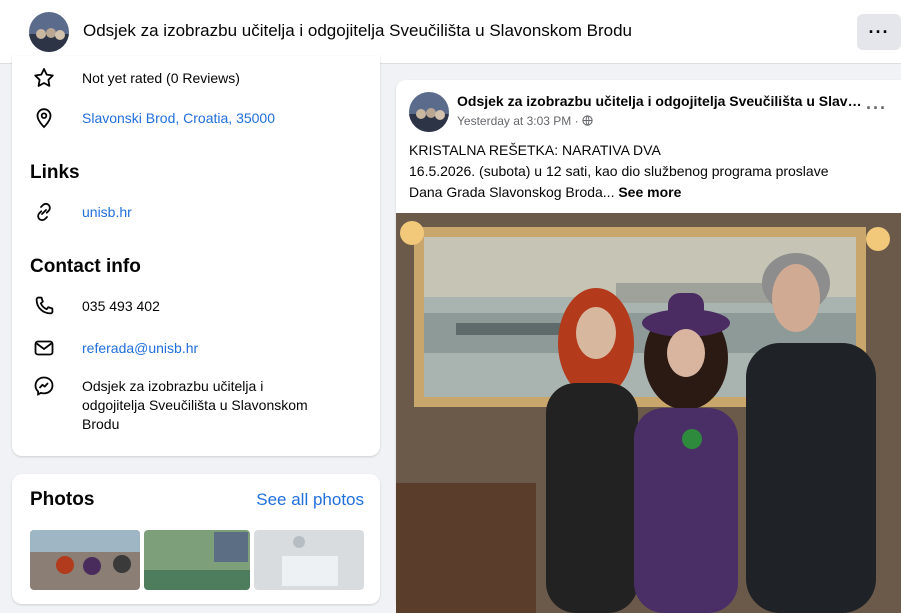 The width and height of the screenshot is (901, 613). I want to click on location-pin-icon, so click(44, 118).